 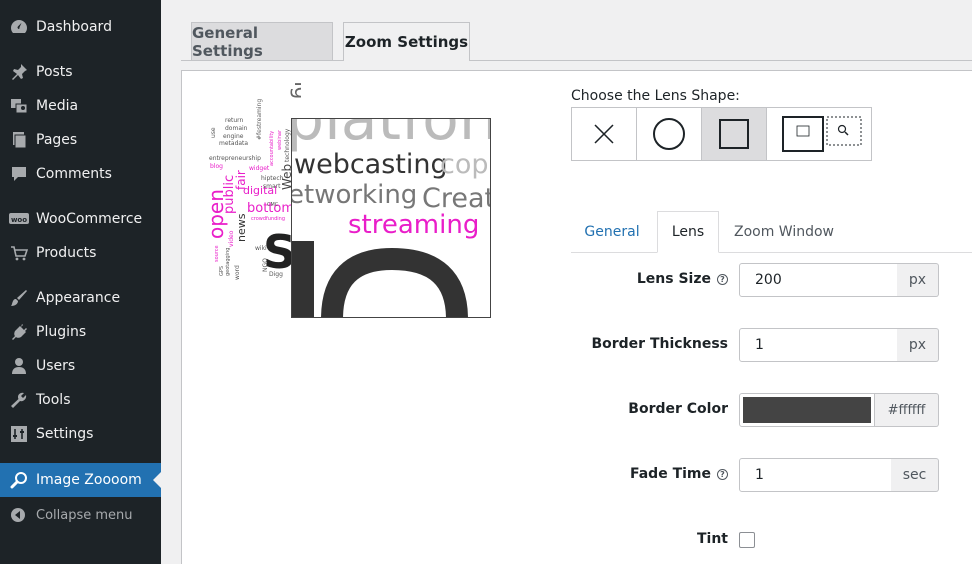 I want to click on sidebar-item-label: Image Zoooom, so click(x=89, y=480).